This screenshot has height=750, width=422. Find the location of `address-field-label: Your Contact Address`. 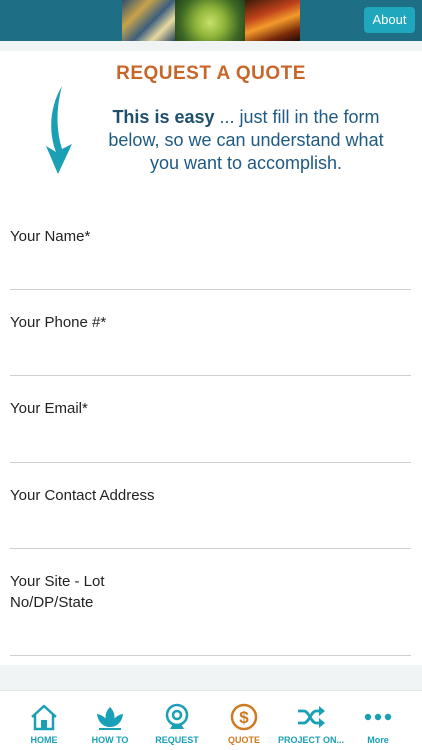

address-field-label: Your Contact Address is located at coordinates (82, 495).